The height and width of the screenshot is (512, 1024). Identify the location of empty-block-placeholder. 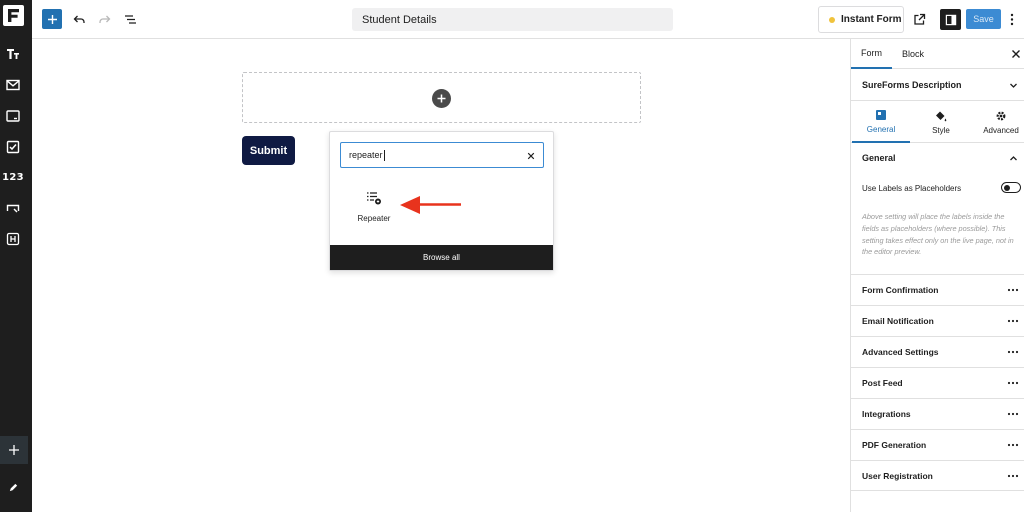
(441, 97).